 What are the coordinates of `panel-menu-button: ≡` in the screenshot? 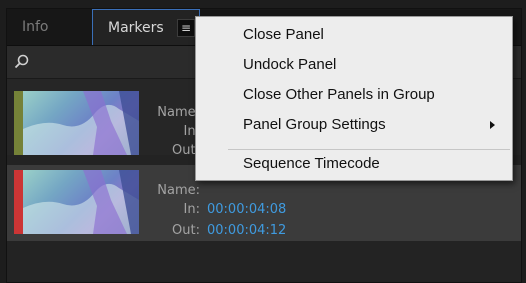 It's located at (186, 28).